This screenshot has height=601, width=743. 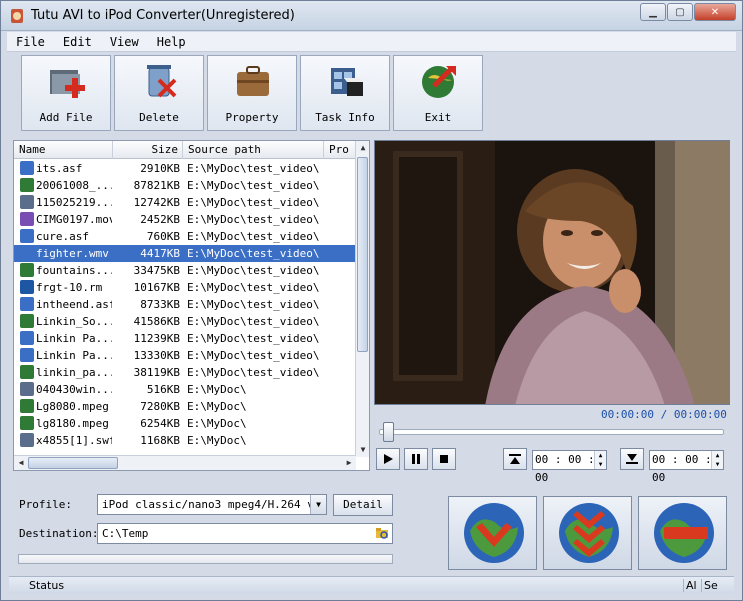 I want to click on scroll-down-icon: ▼, so click(x=362, y=450).